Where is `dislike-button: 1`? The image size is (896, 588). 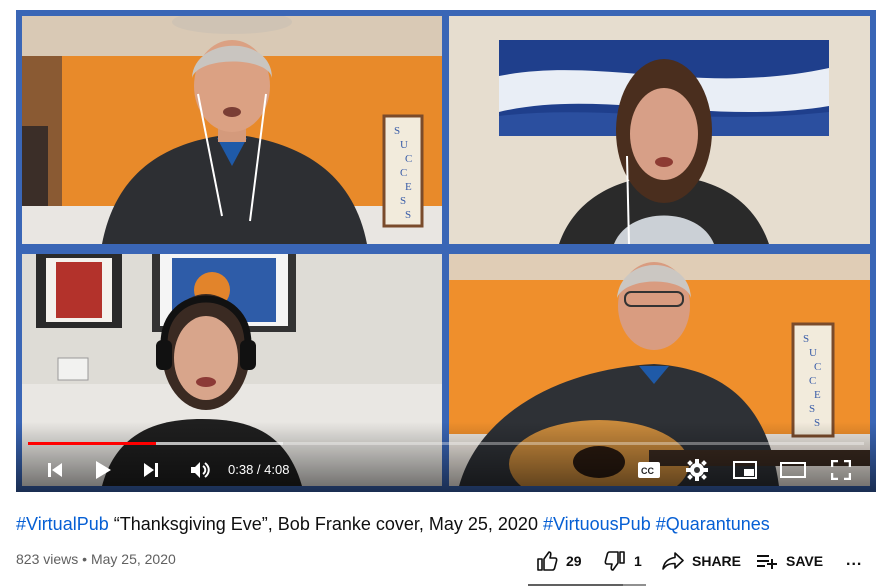
dislike-button: 1 is located at coordinates (623, 561).